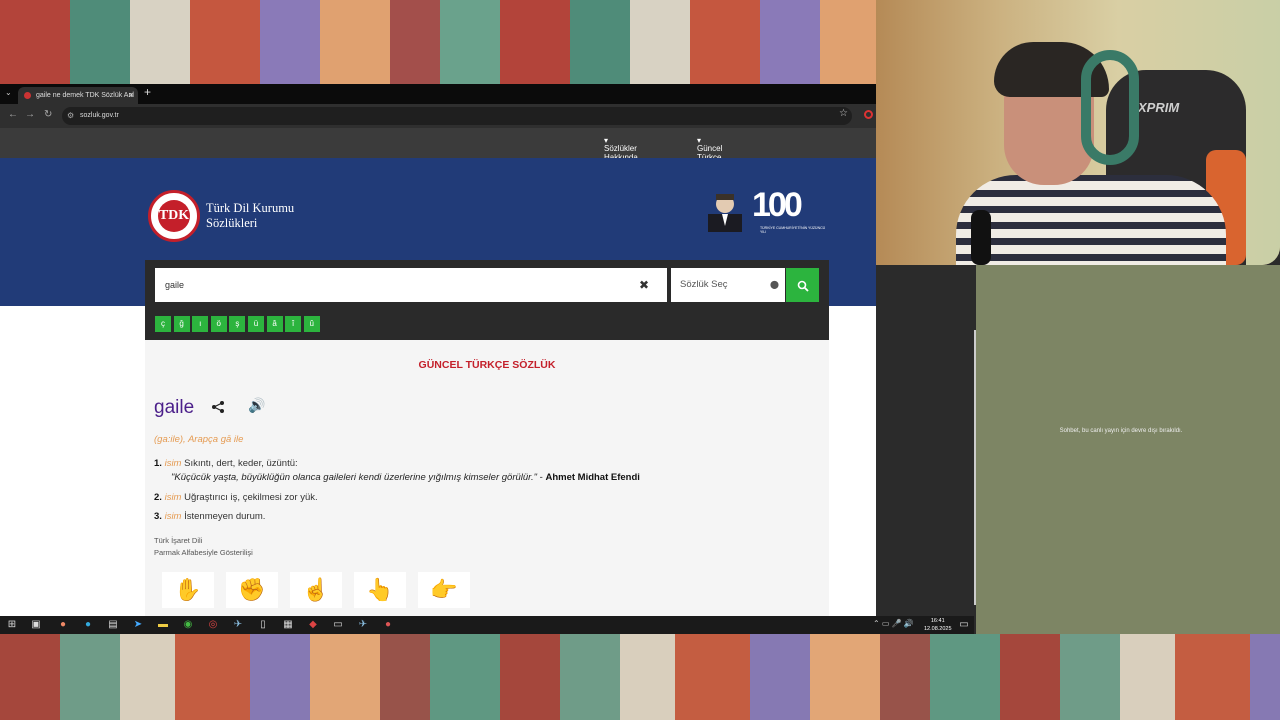  Describe the element at coordinates (714, 158) in the screenshot. I see `nav-about-current-dictionary: Güncel Türkçe Sözlük Hakkında ▾` at that location.